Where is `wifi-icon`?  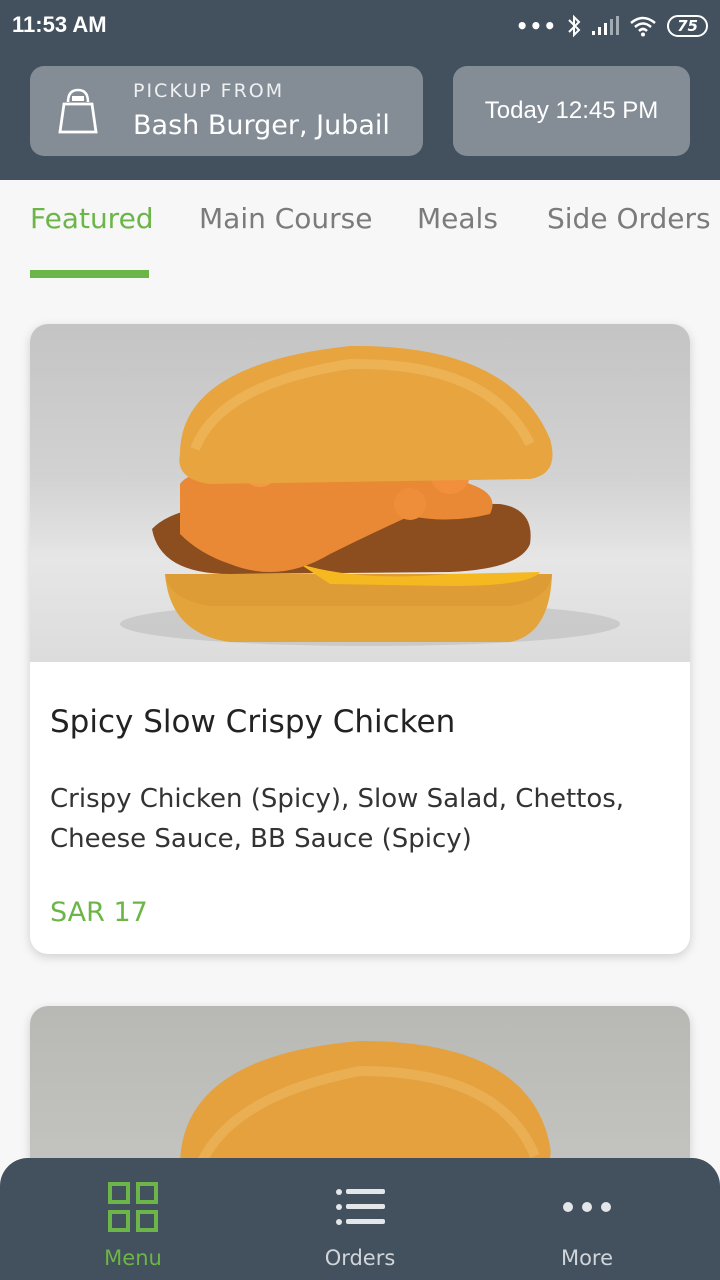 wifi-icon is located at coordinates (643, 26).